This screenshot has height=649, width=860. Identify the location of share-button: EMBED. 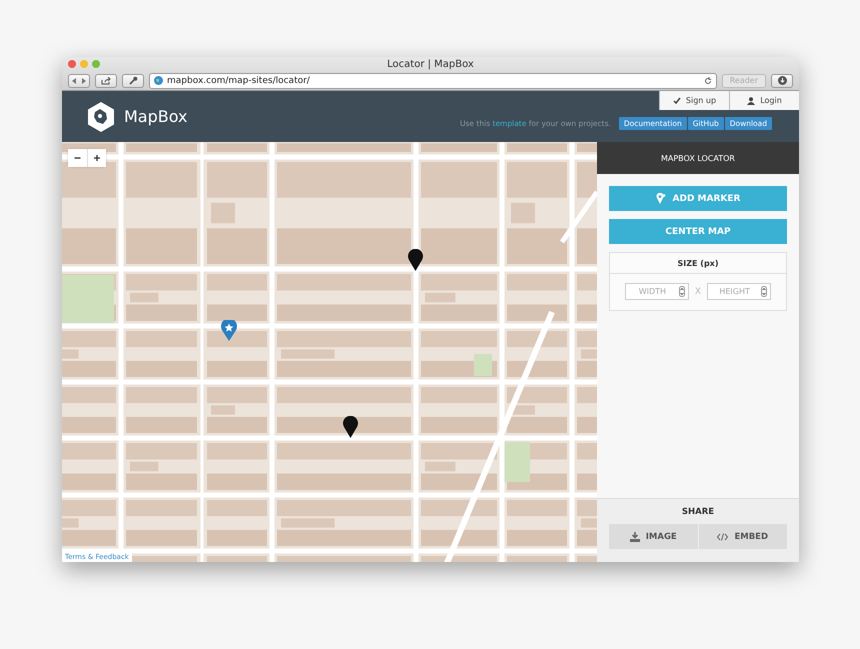
(742, 536).